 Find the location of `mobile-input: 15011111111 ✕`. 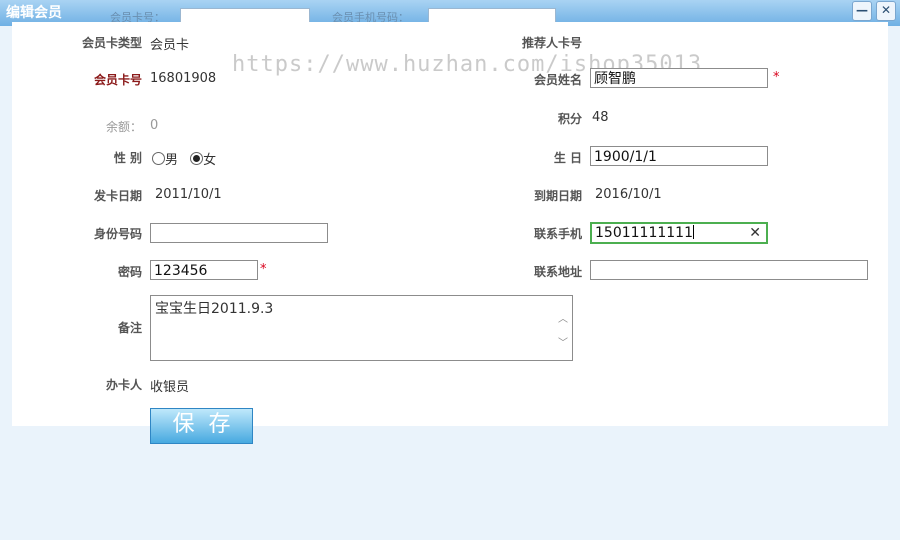

mobile-input: 15011111111 ✕ is located at coordinates (679, 233).